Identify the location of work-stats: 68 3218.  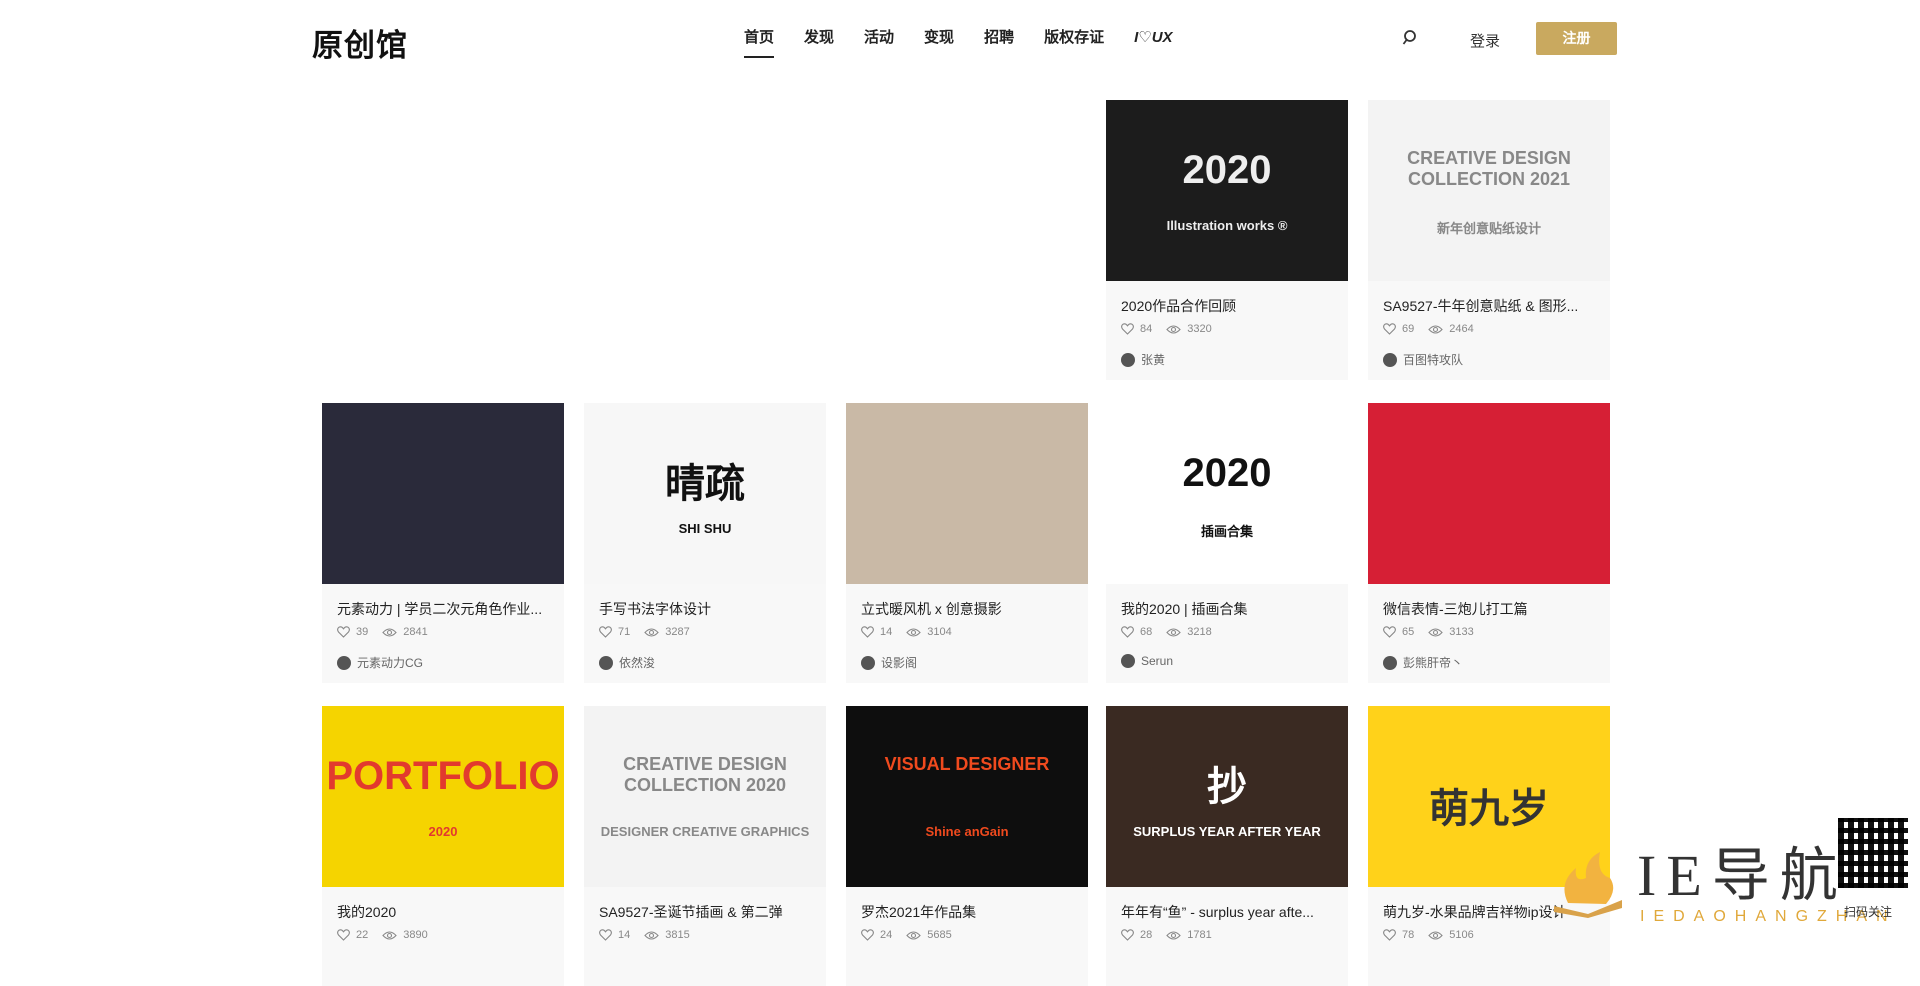
(1173, 632).